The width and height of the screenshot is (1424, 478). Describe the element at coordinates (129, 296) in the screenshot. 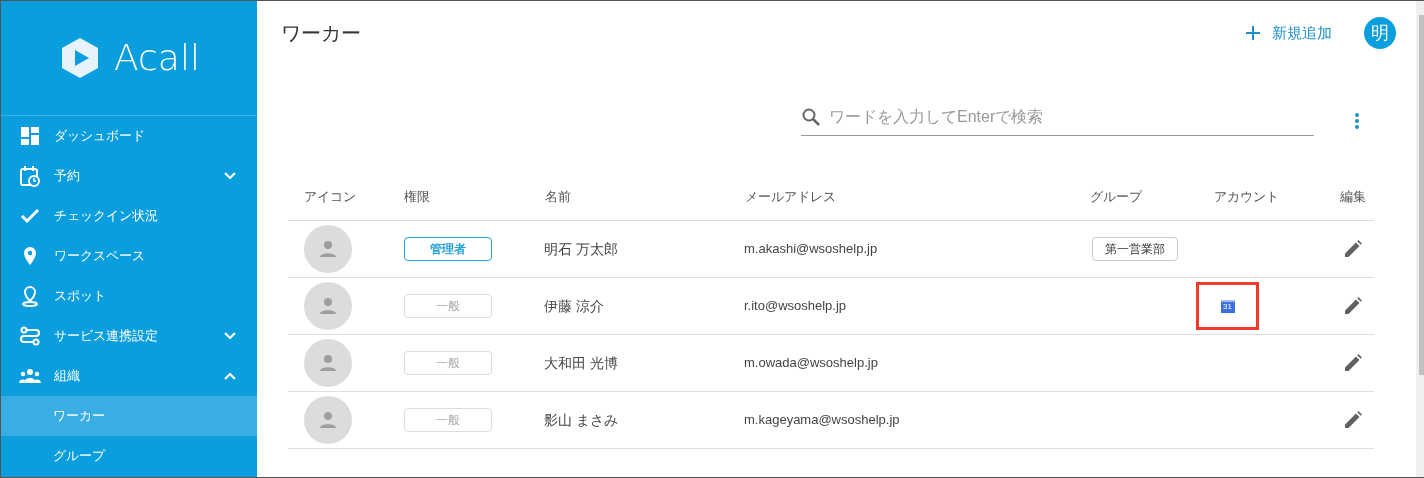

I see `sidebar-item: スポット` at that location.